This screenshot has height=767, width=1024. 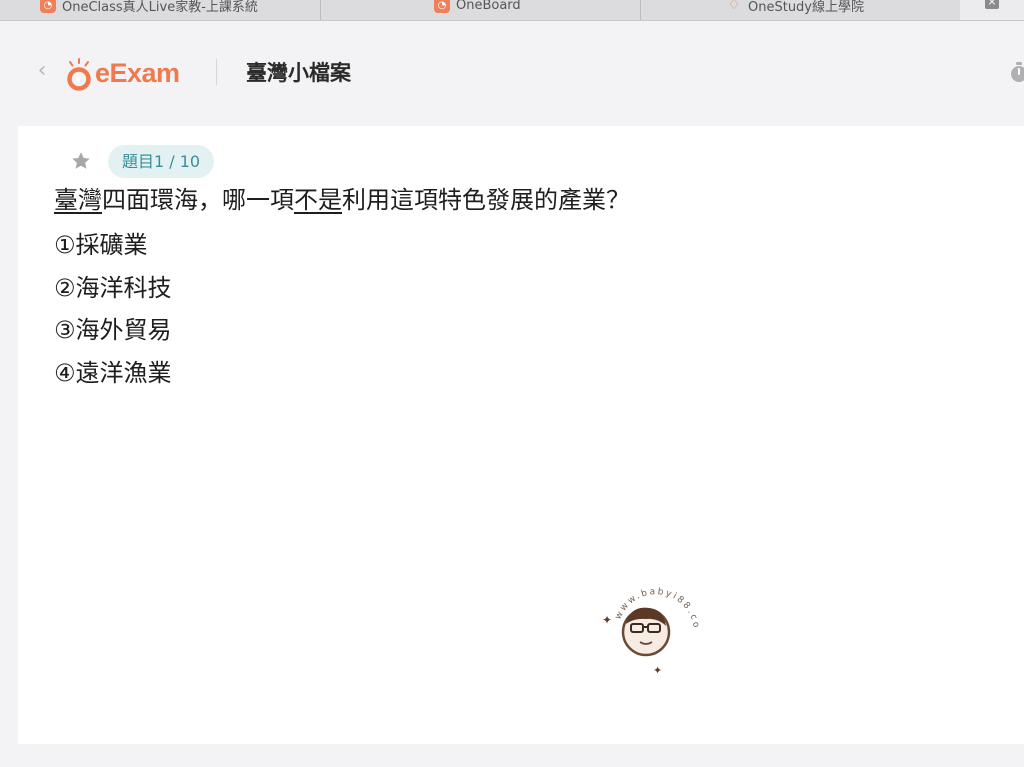 What do you see at coordinates (198, 200) in the screenshot?
I see `question-text-segment: 四面環海，哪一項` at bounding box center [198, 200].